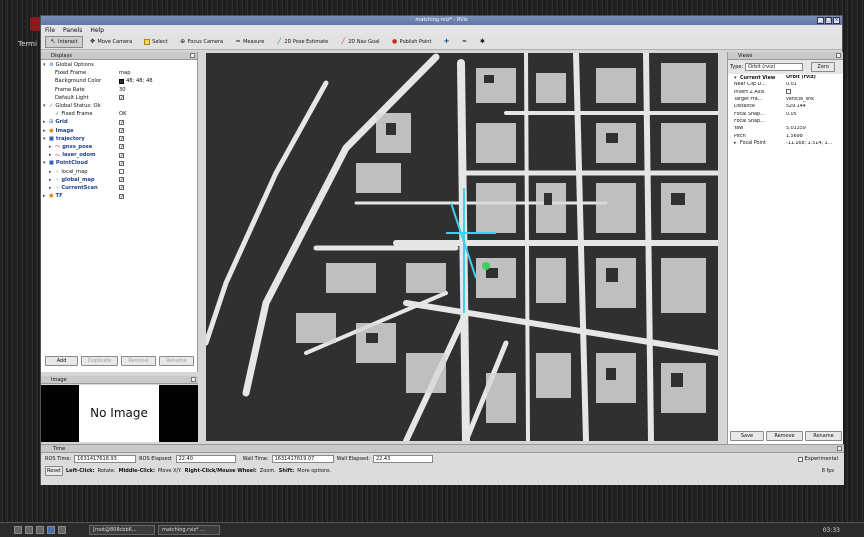 The height and width of the screenshot is (537, 864). Describe the element at coordinates (820, 20) in the screenshot. I see `minimize-icon: _` at that location.